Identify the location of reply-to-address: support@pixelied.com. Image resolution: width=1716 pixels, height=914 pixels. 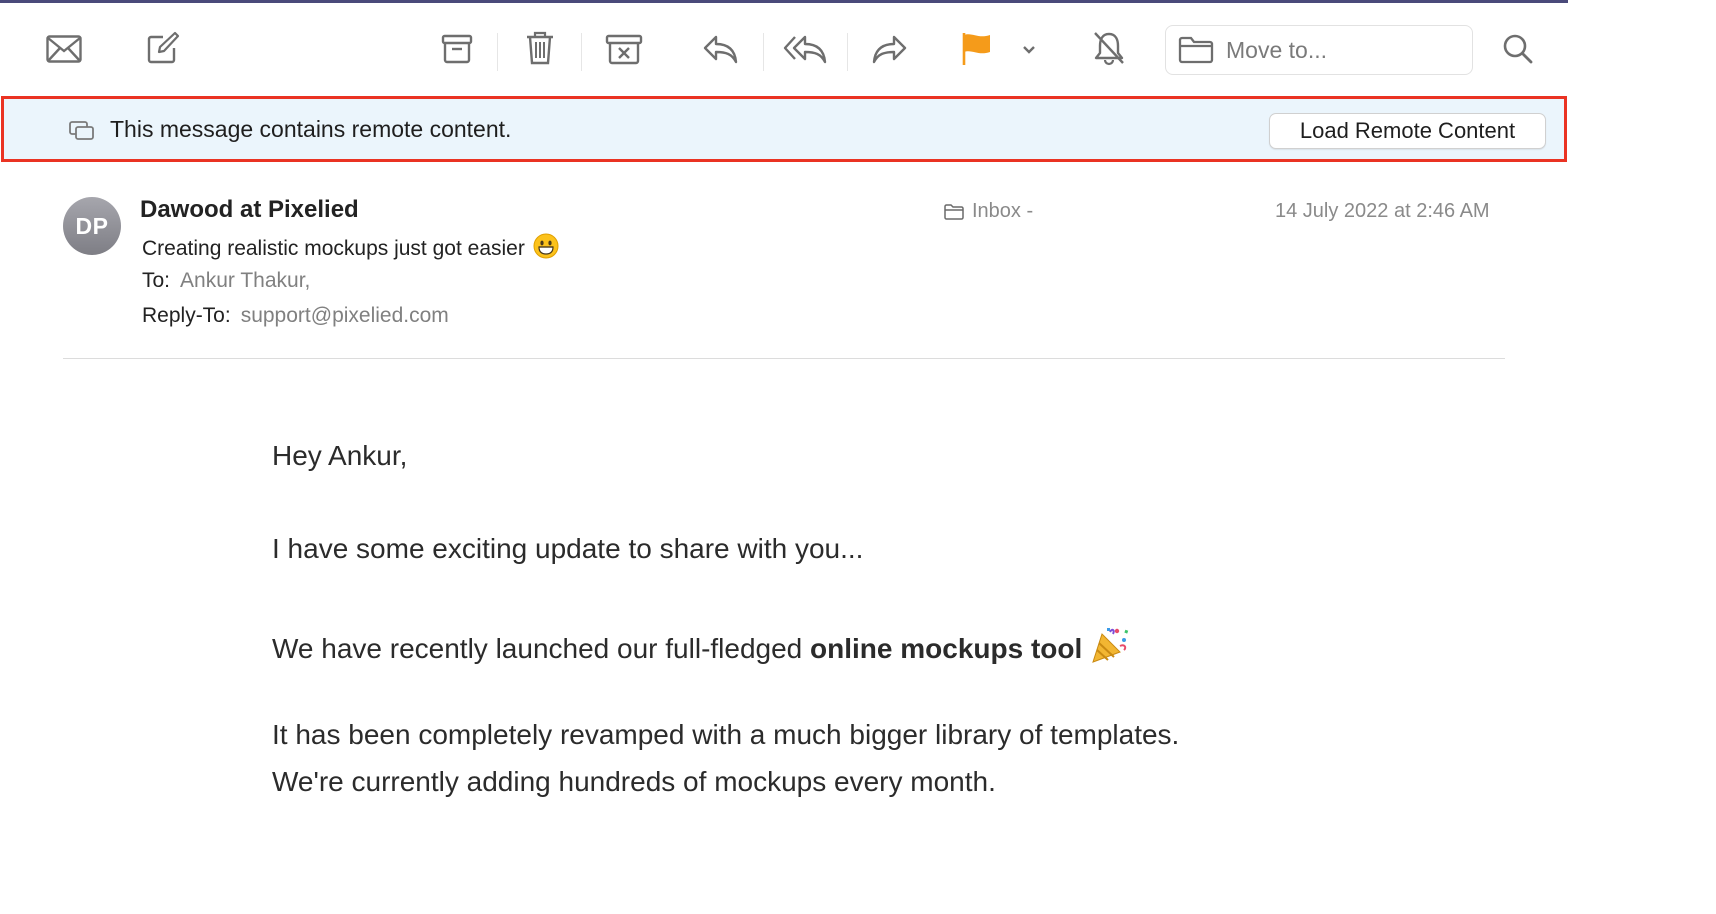
(345, 315).